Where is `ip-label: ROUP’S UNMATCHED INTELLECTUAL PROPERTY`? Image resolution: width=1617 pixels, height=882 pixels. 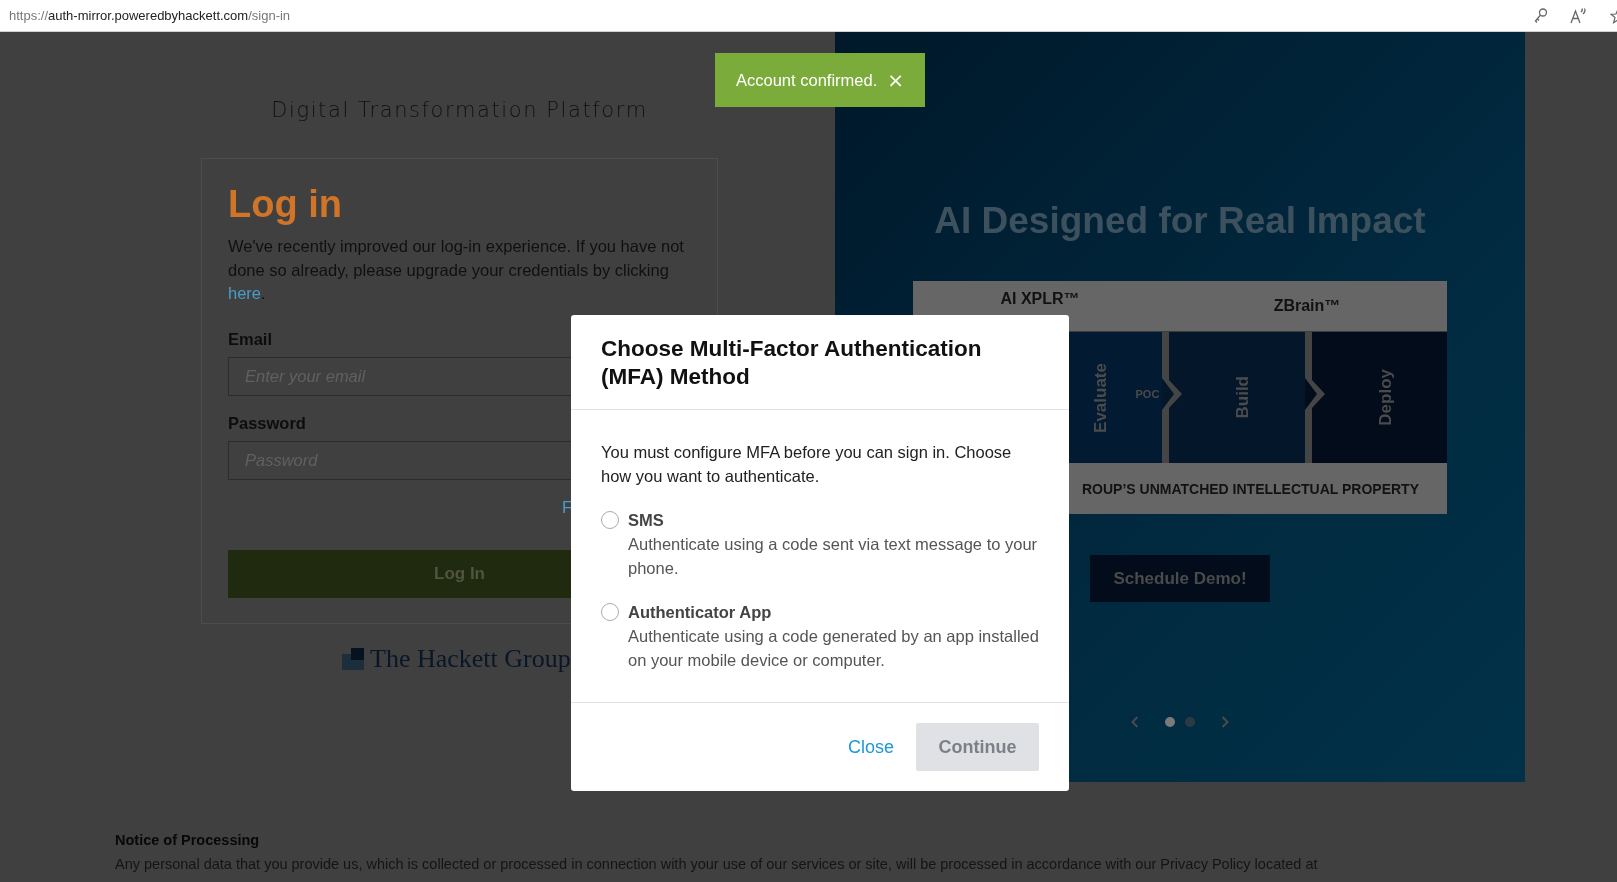
ip-label: ROUP’S UNMATCHED INTELLECTUAL PROPERTY is located at coordinates (1250, 488).